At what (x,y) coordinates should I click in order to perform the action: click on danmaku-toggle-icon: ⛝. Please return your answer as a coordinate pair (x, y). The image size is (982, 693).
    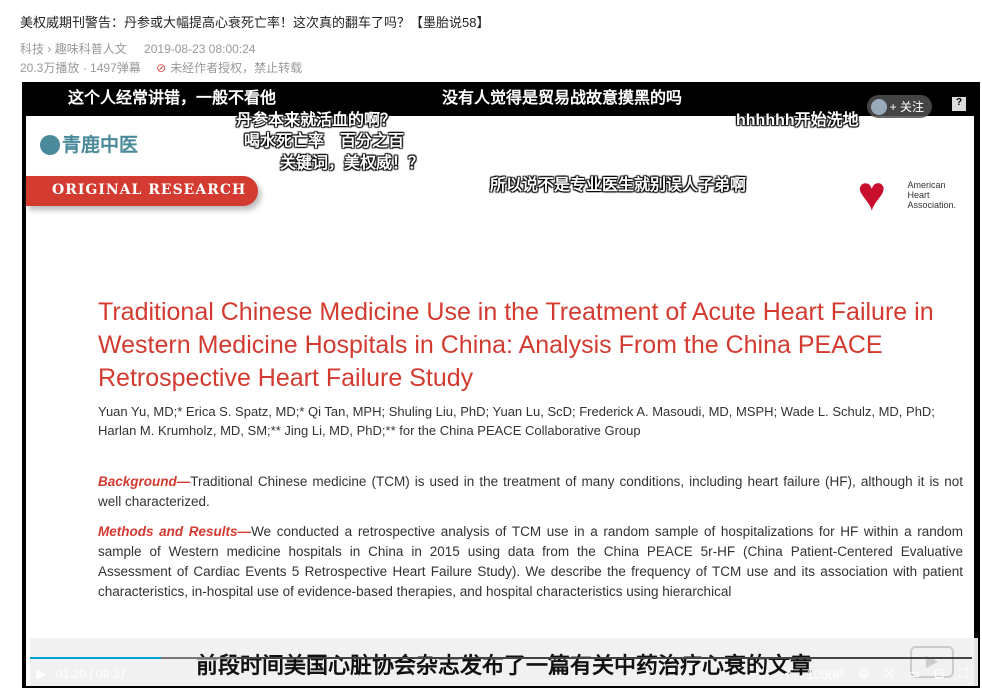
    Looking at the image, I should click on (889, 674).